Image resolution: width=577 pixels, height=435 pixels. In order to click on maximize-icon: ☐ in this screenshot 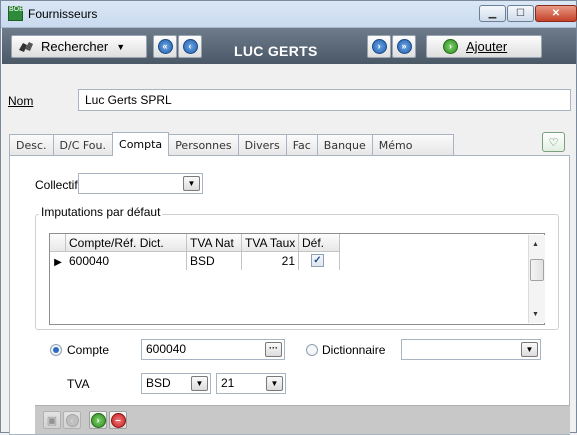, I will do `click(520, 13)`.